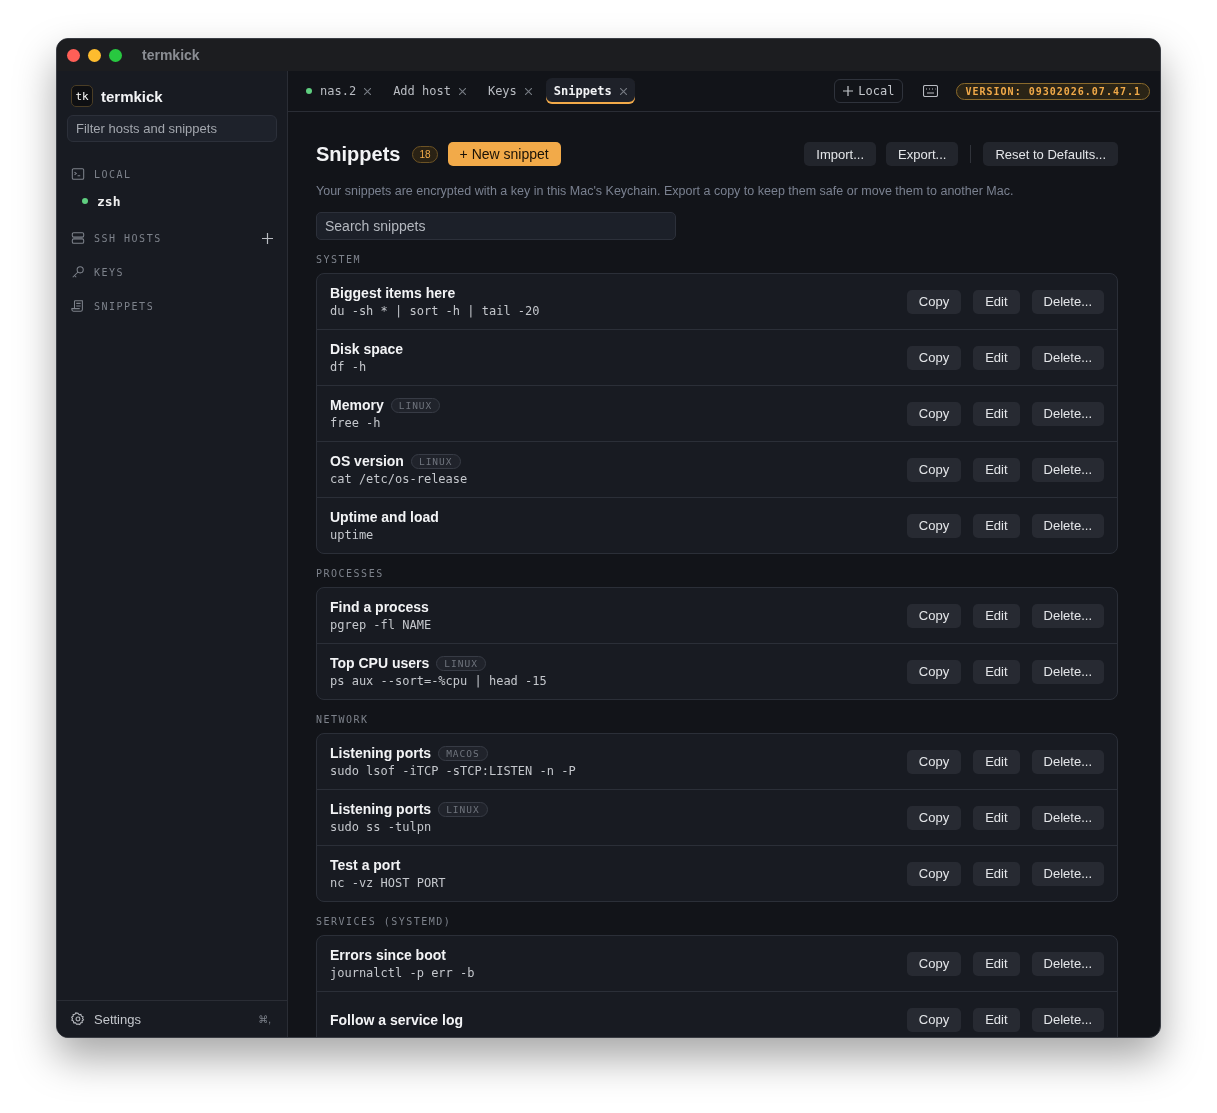  What do you see at coordinates (504, 154) in the screenshot?
I see `new-snippet-button: + New snippet` at bounding box center [504, 154].